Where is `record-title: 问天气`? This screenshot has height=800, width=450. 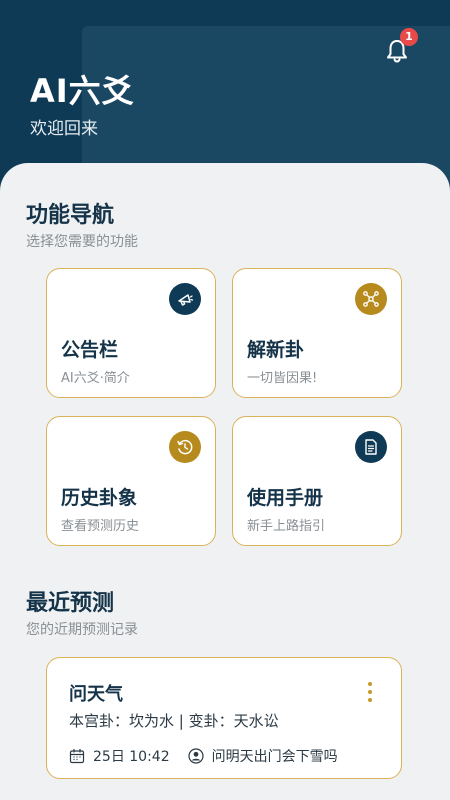 record-title: 问天气 is located at coordinates (96, 694).